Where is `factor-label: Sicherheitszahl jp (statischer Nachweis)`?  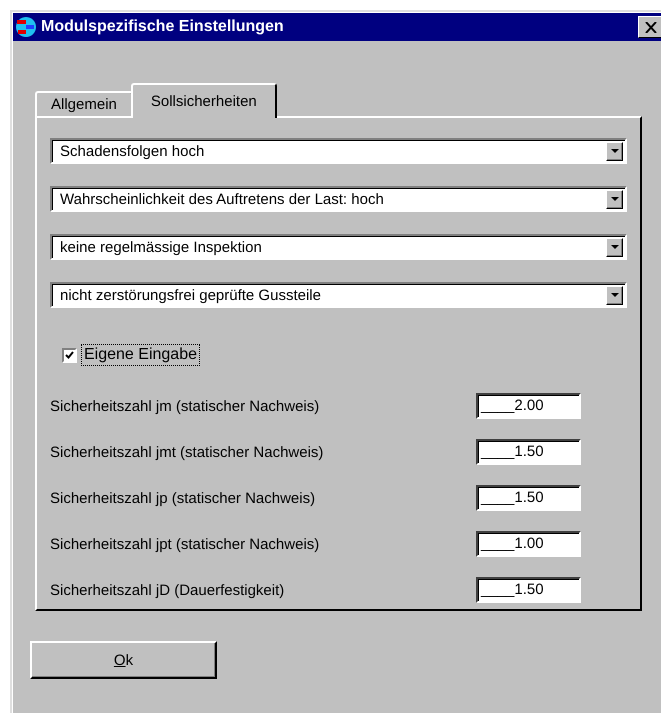 factor-label: Sicherheitszahl jp (statischer Nachweis) is located at coordinates (183, 498).